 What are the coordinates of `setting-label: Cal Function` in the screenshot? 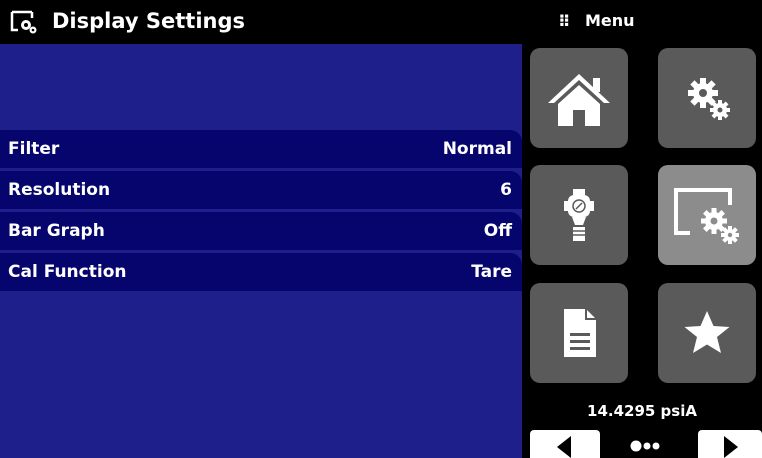 It's located at (67, 272).